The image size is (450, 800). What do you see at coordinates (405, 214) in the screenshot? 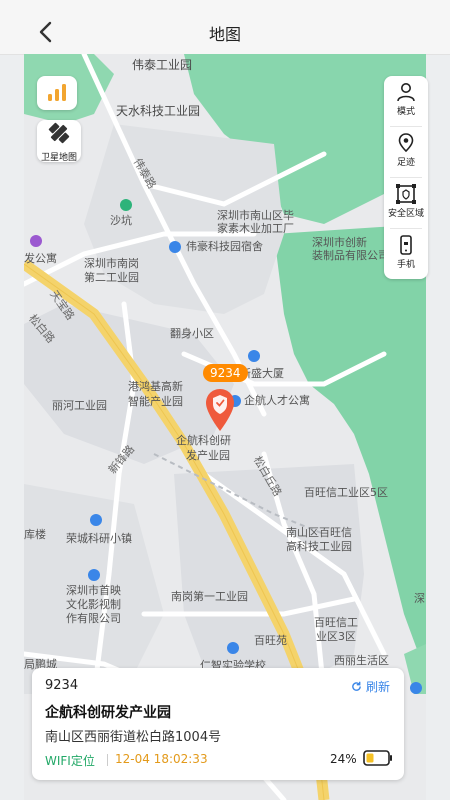
I see `safe-zone-label: 安全区域` at bounding box center [405, 214].